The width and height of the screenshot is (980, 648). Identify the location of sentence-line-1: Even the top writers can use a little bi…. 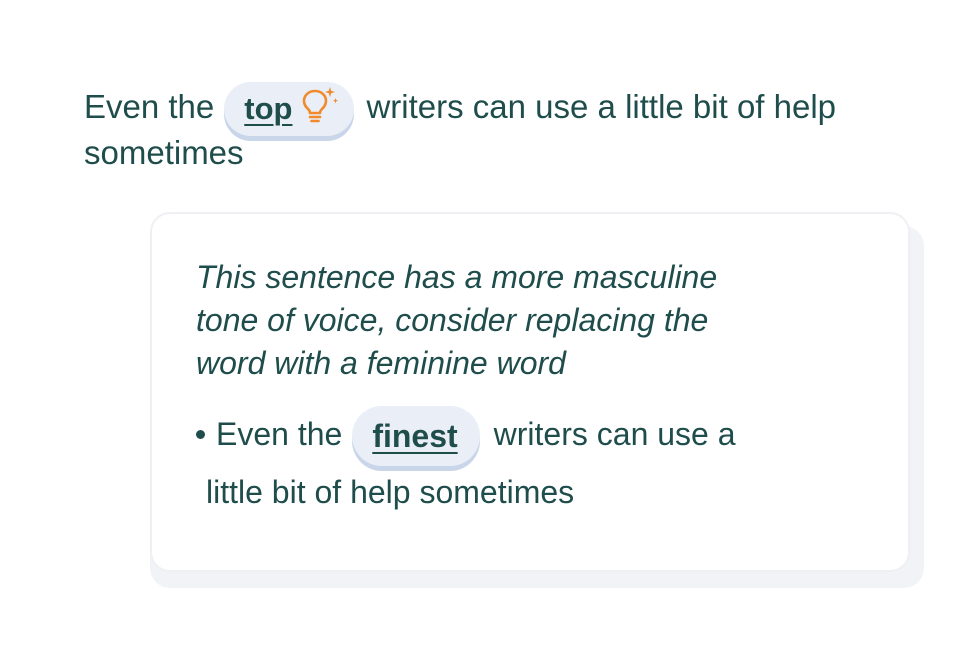
(460, 108).